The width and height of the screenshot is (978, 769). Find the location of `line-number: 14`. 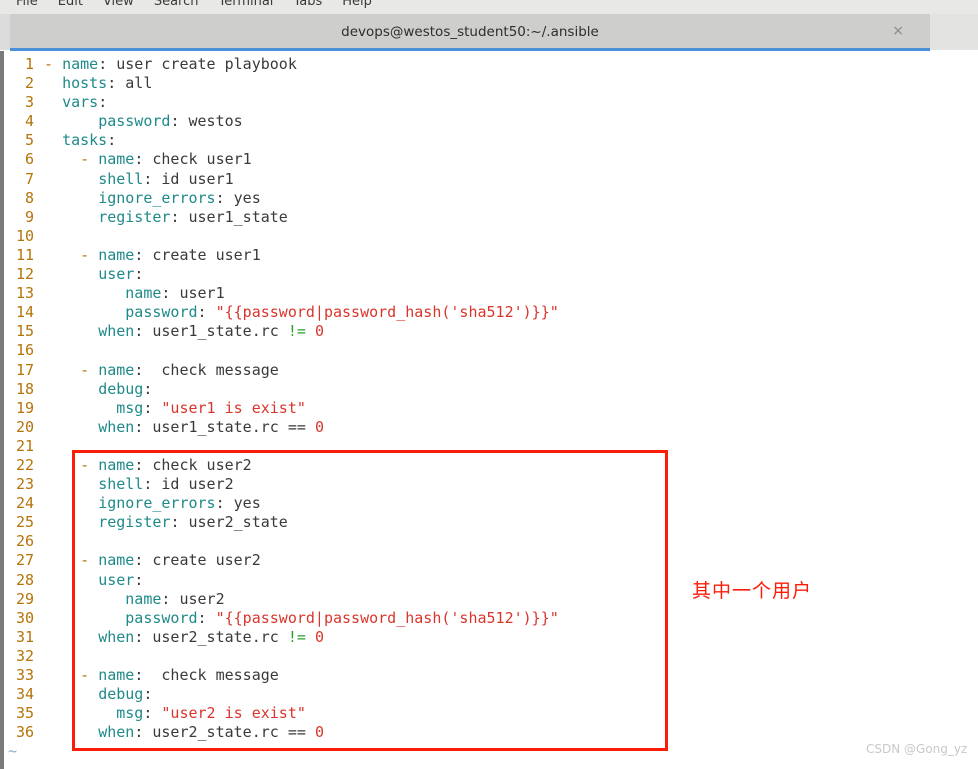

line-number: 14 is located at coordinates (24, 312).